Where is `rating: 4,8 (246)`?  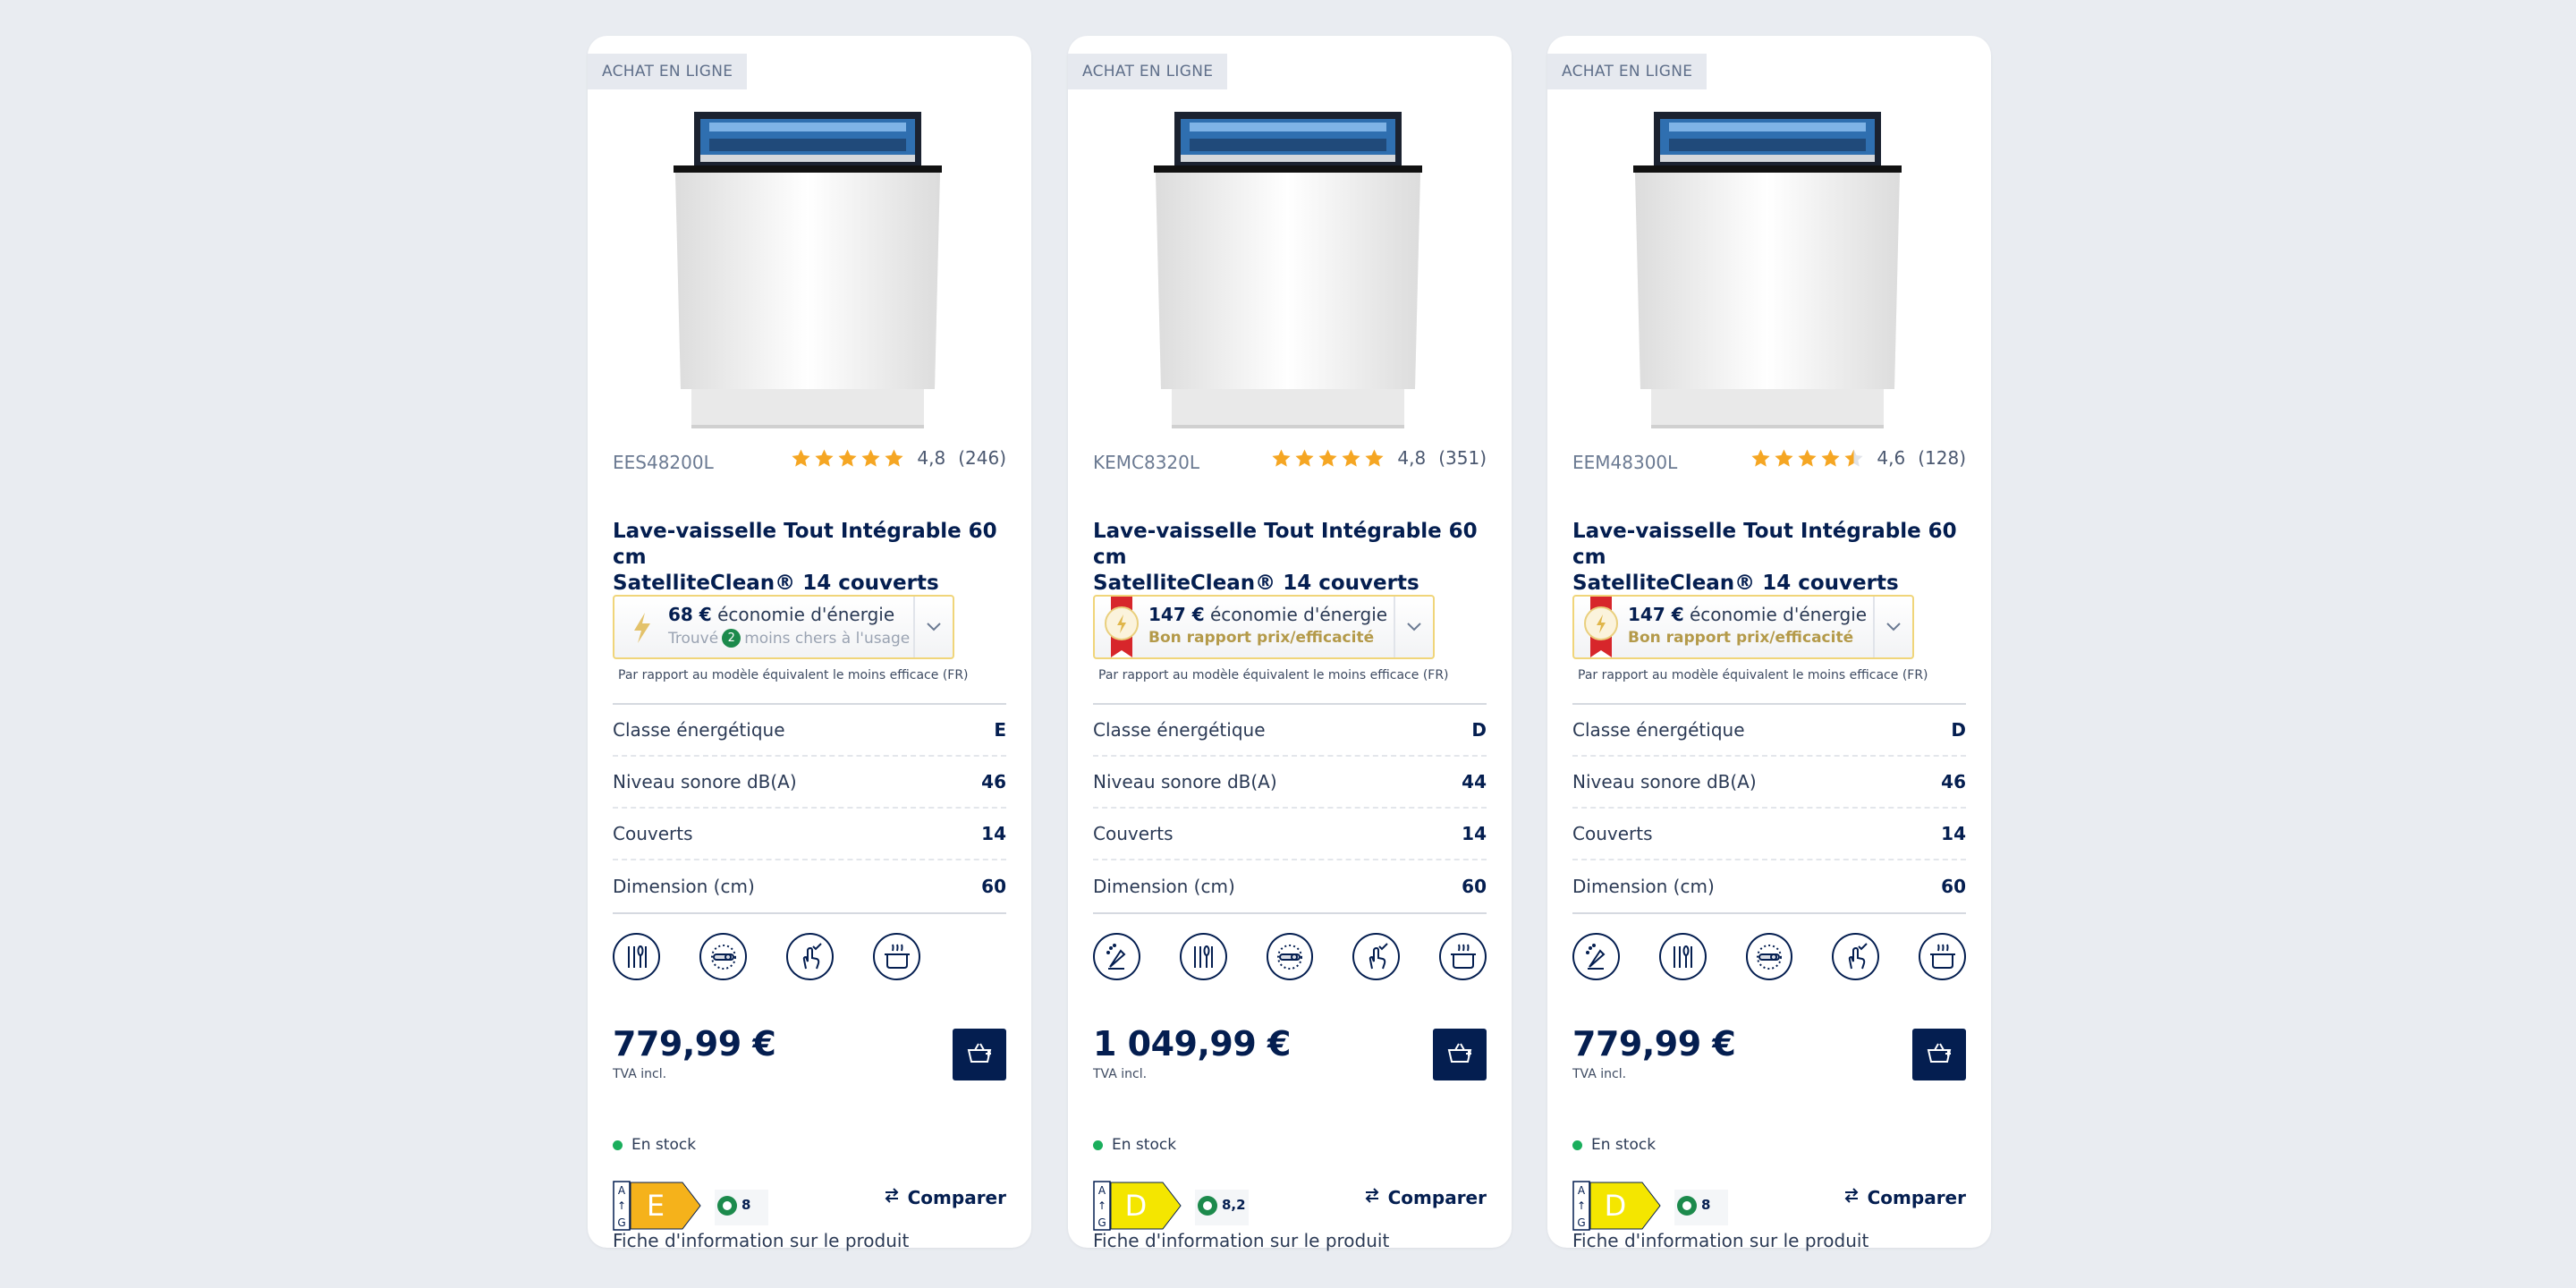 rating: 4,8 (246) is located at coordinates (898, 458).